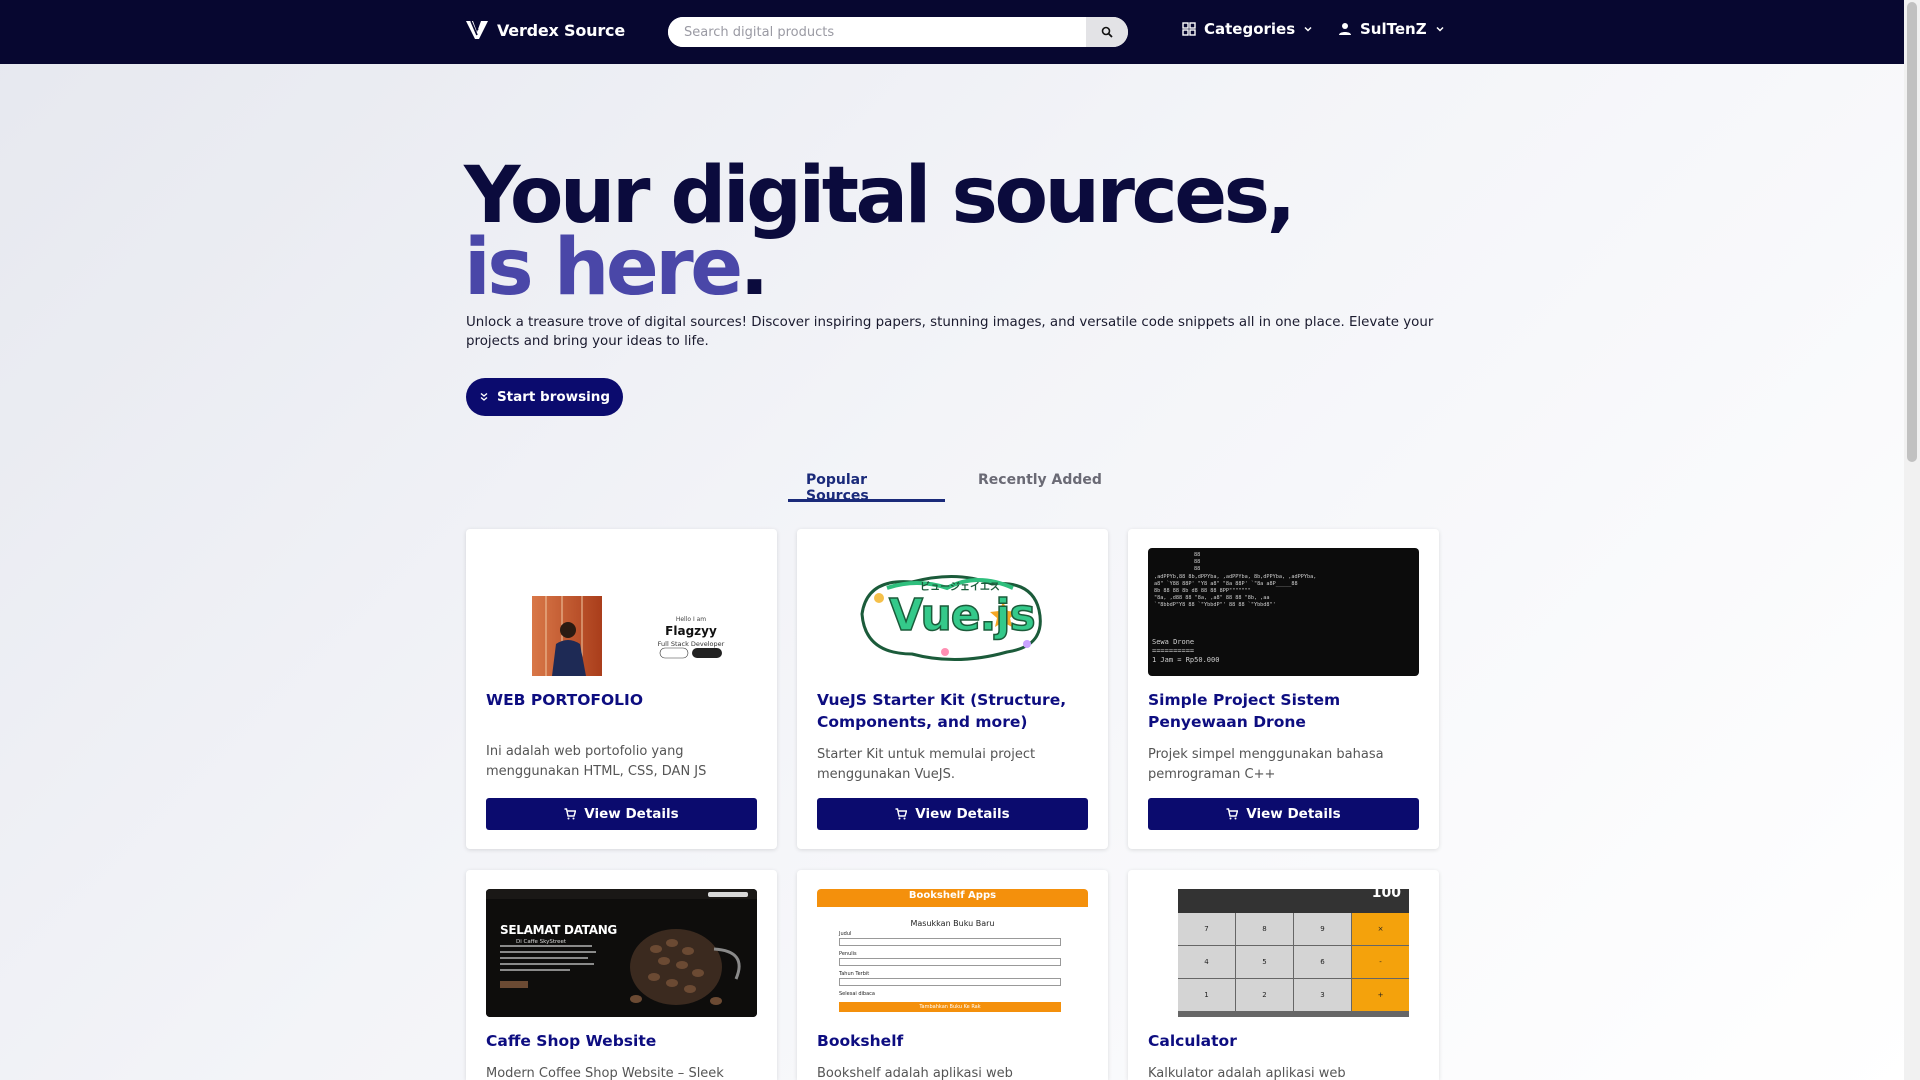 The image size is (1920, 1080). What do you see at coordinates (484, 396) in the screenshot?
I see `chevrons-down-icon` at bounding box center [484, 396].